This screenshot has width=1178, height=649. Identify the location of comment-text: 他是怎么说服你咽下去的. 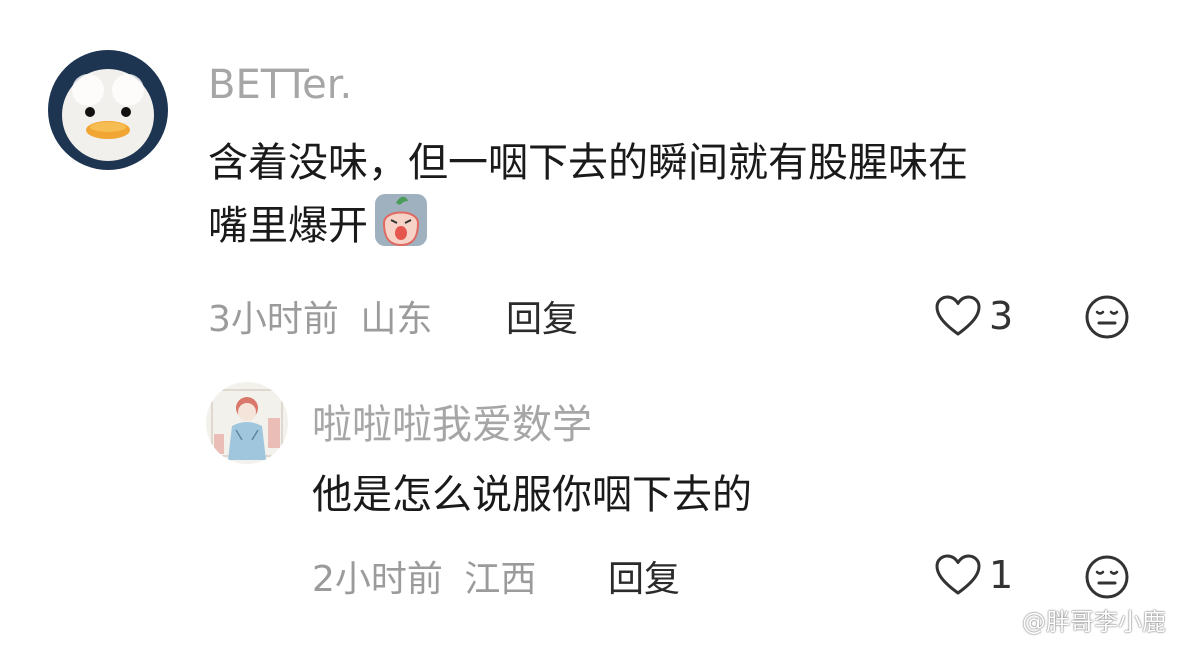
(532, 495).